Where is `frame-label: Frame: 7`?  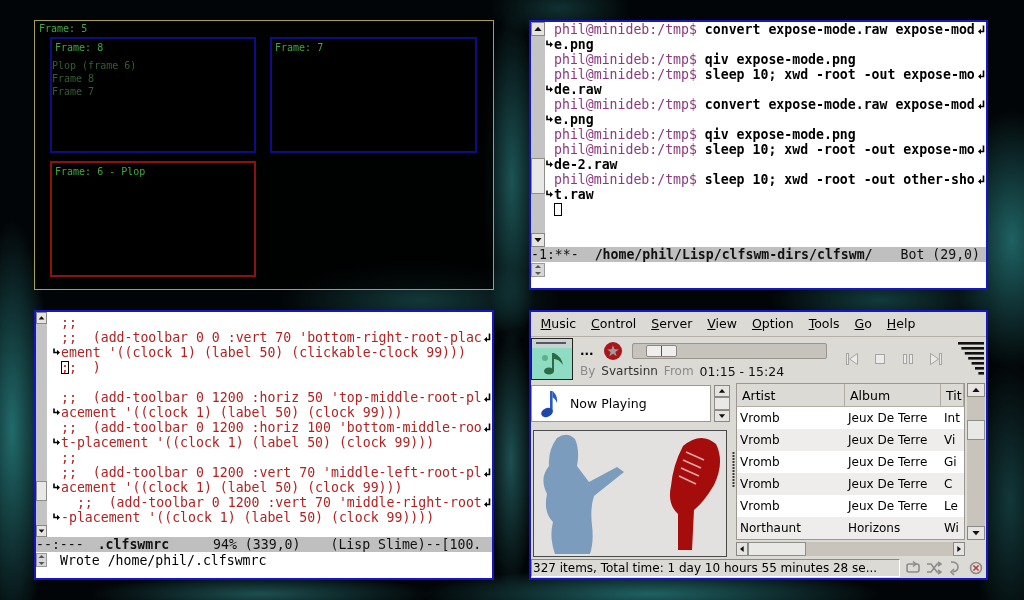 frame-label: Frame: 7 is located at coordinates (299, 48).